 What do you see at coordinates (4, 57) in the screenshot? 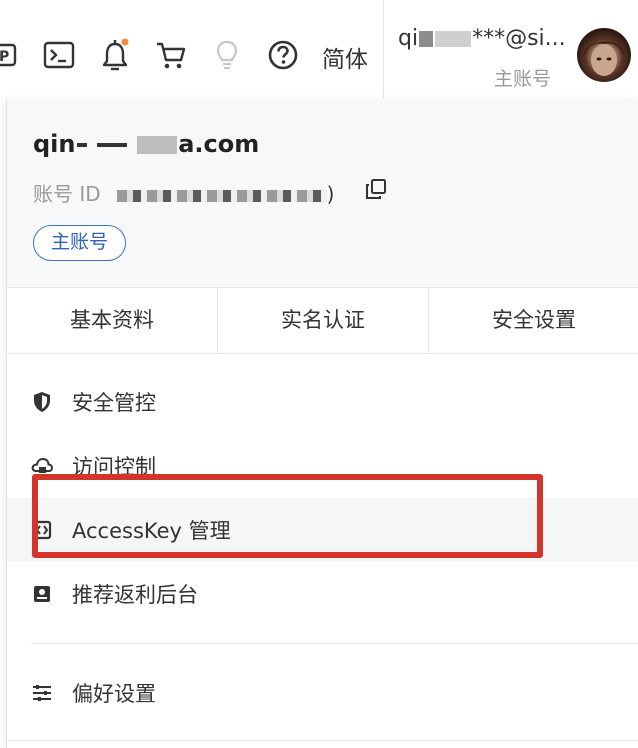
I see `svg-text: P` at bounding box center [4, 57].